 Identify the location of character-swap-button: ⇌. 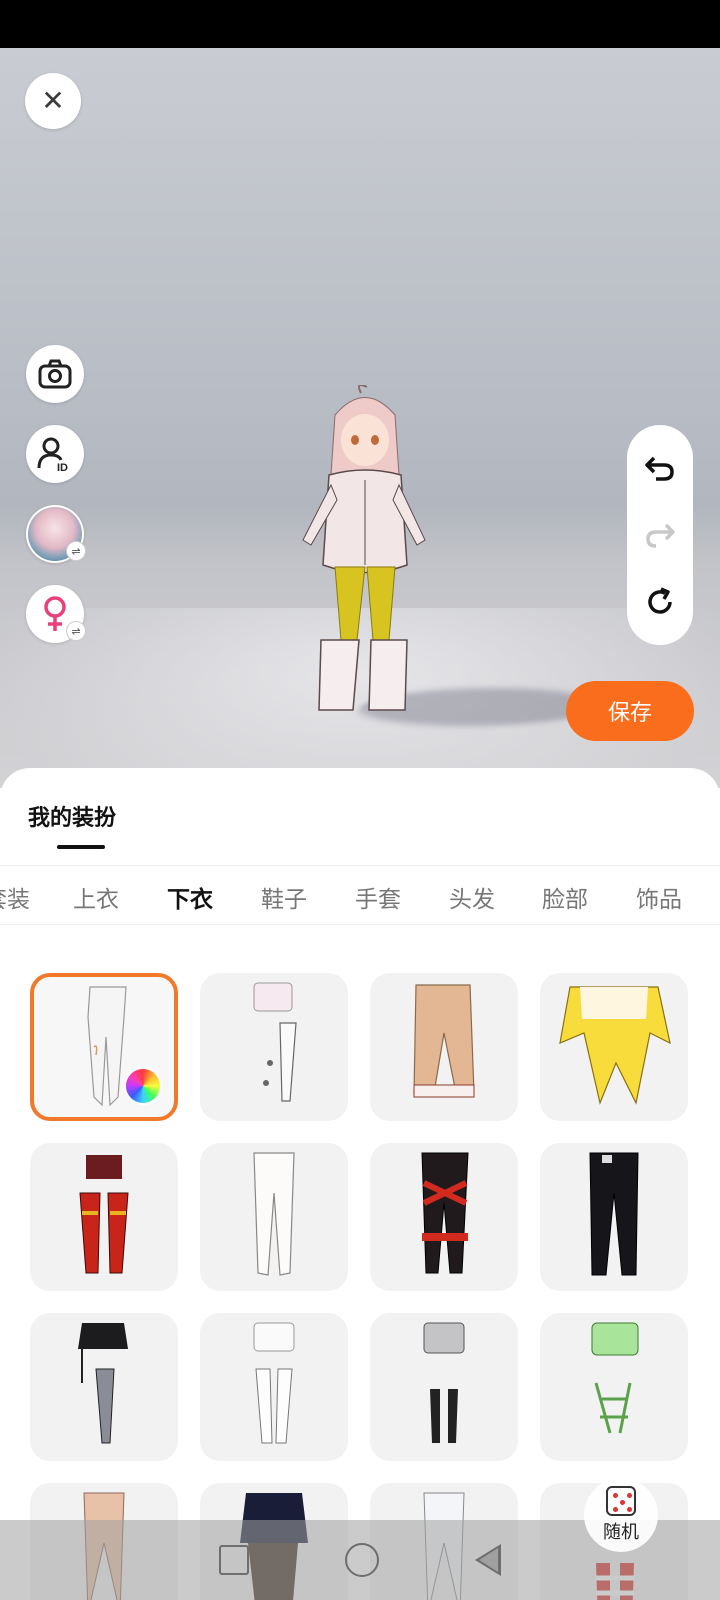
(56, 534).